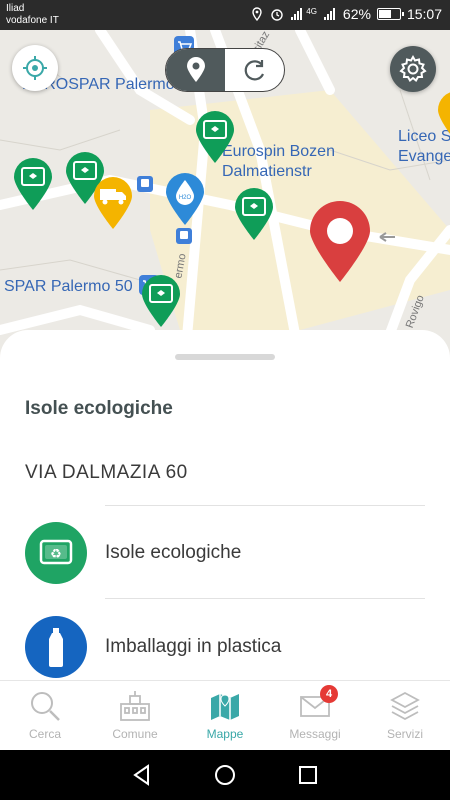 The height and width of the screenshot is (800, 450). I want to click on nav-item-cerca: Cerca, so click(45, 716).